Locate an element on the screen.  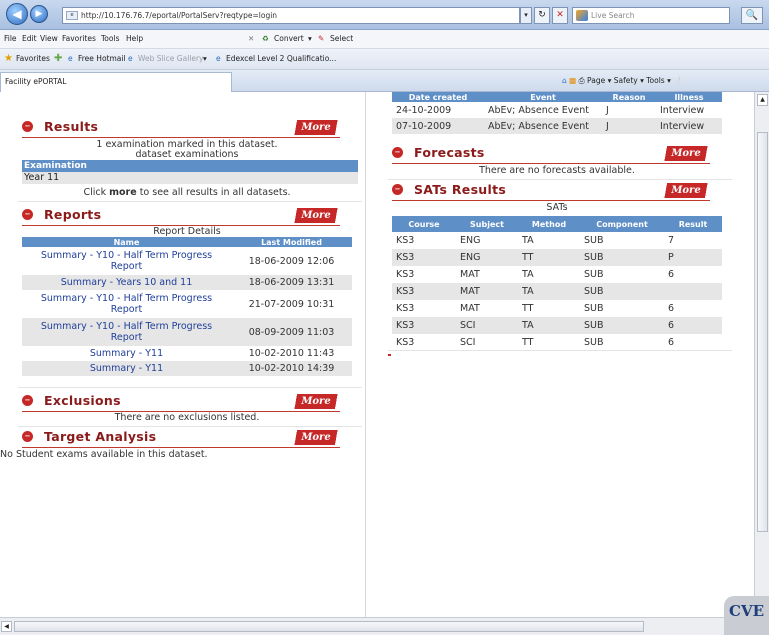
absence-date: 07-10-2009 is located at coordinates (438, 126).